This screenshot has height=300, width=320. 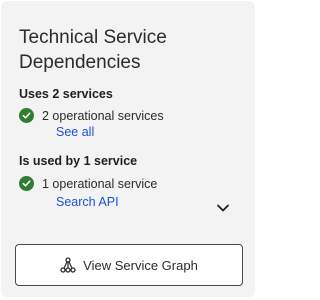 I want to click on uses-status-row: 2 operational services, so click(x=91, y=115).